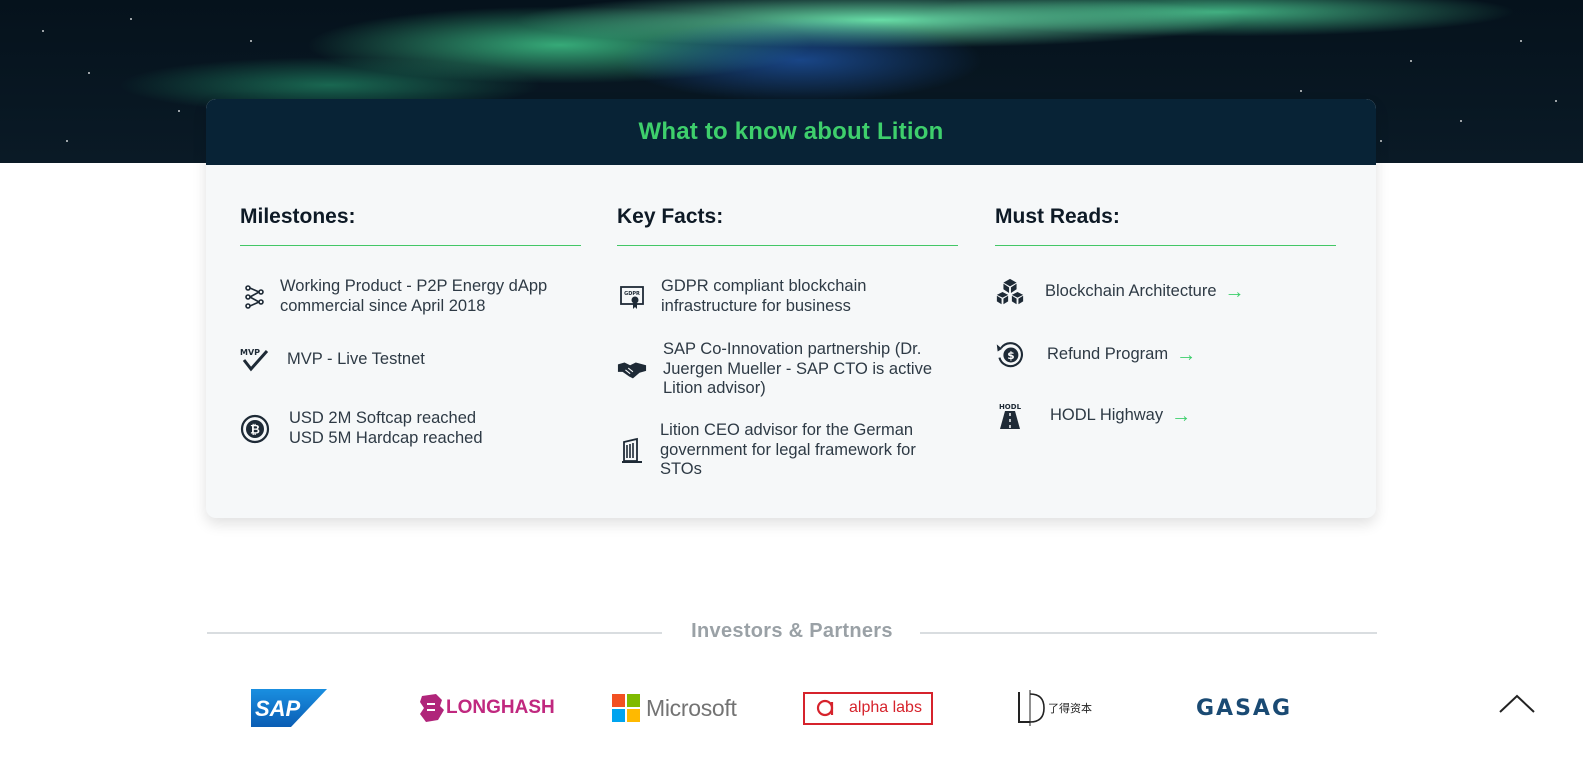 This screenshot has height=764, width=1583. Describe the element at coordinates (714, 388) in the screenshot. I see `key-fact-line: Lition advisor)` at that location.